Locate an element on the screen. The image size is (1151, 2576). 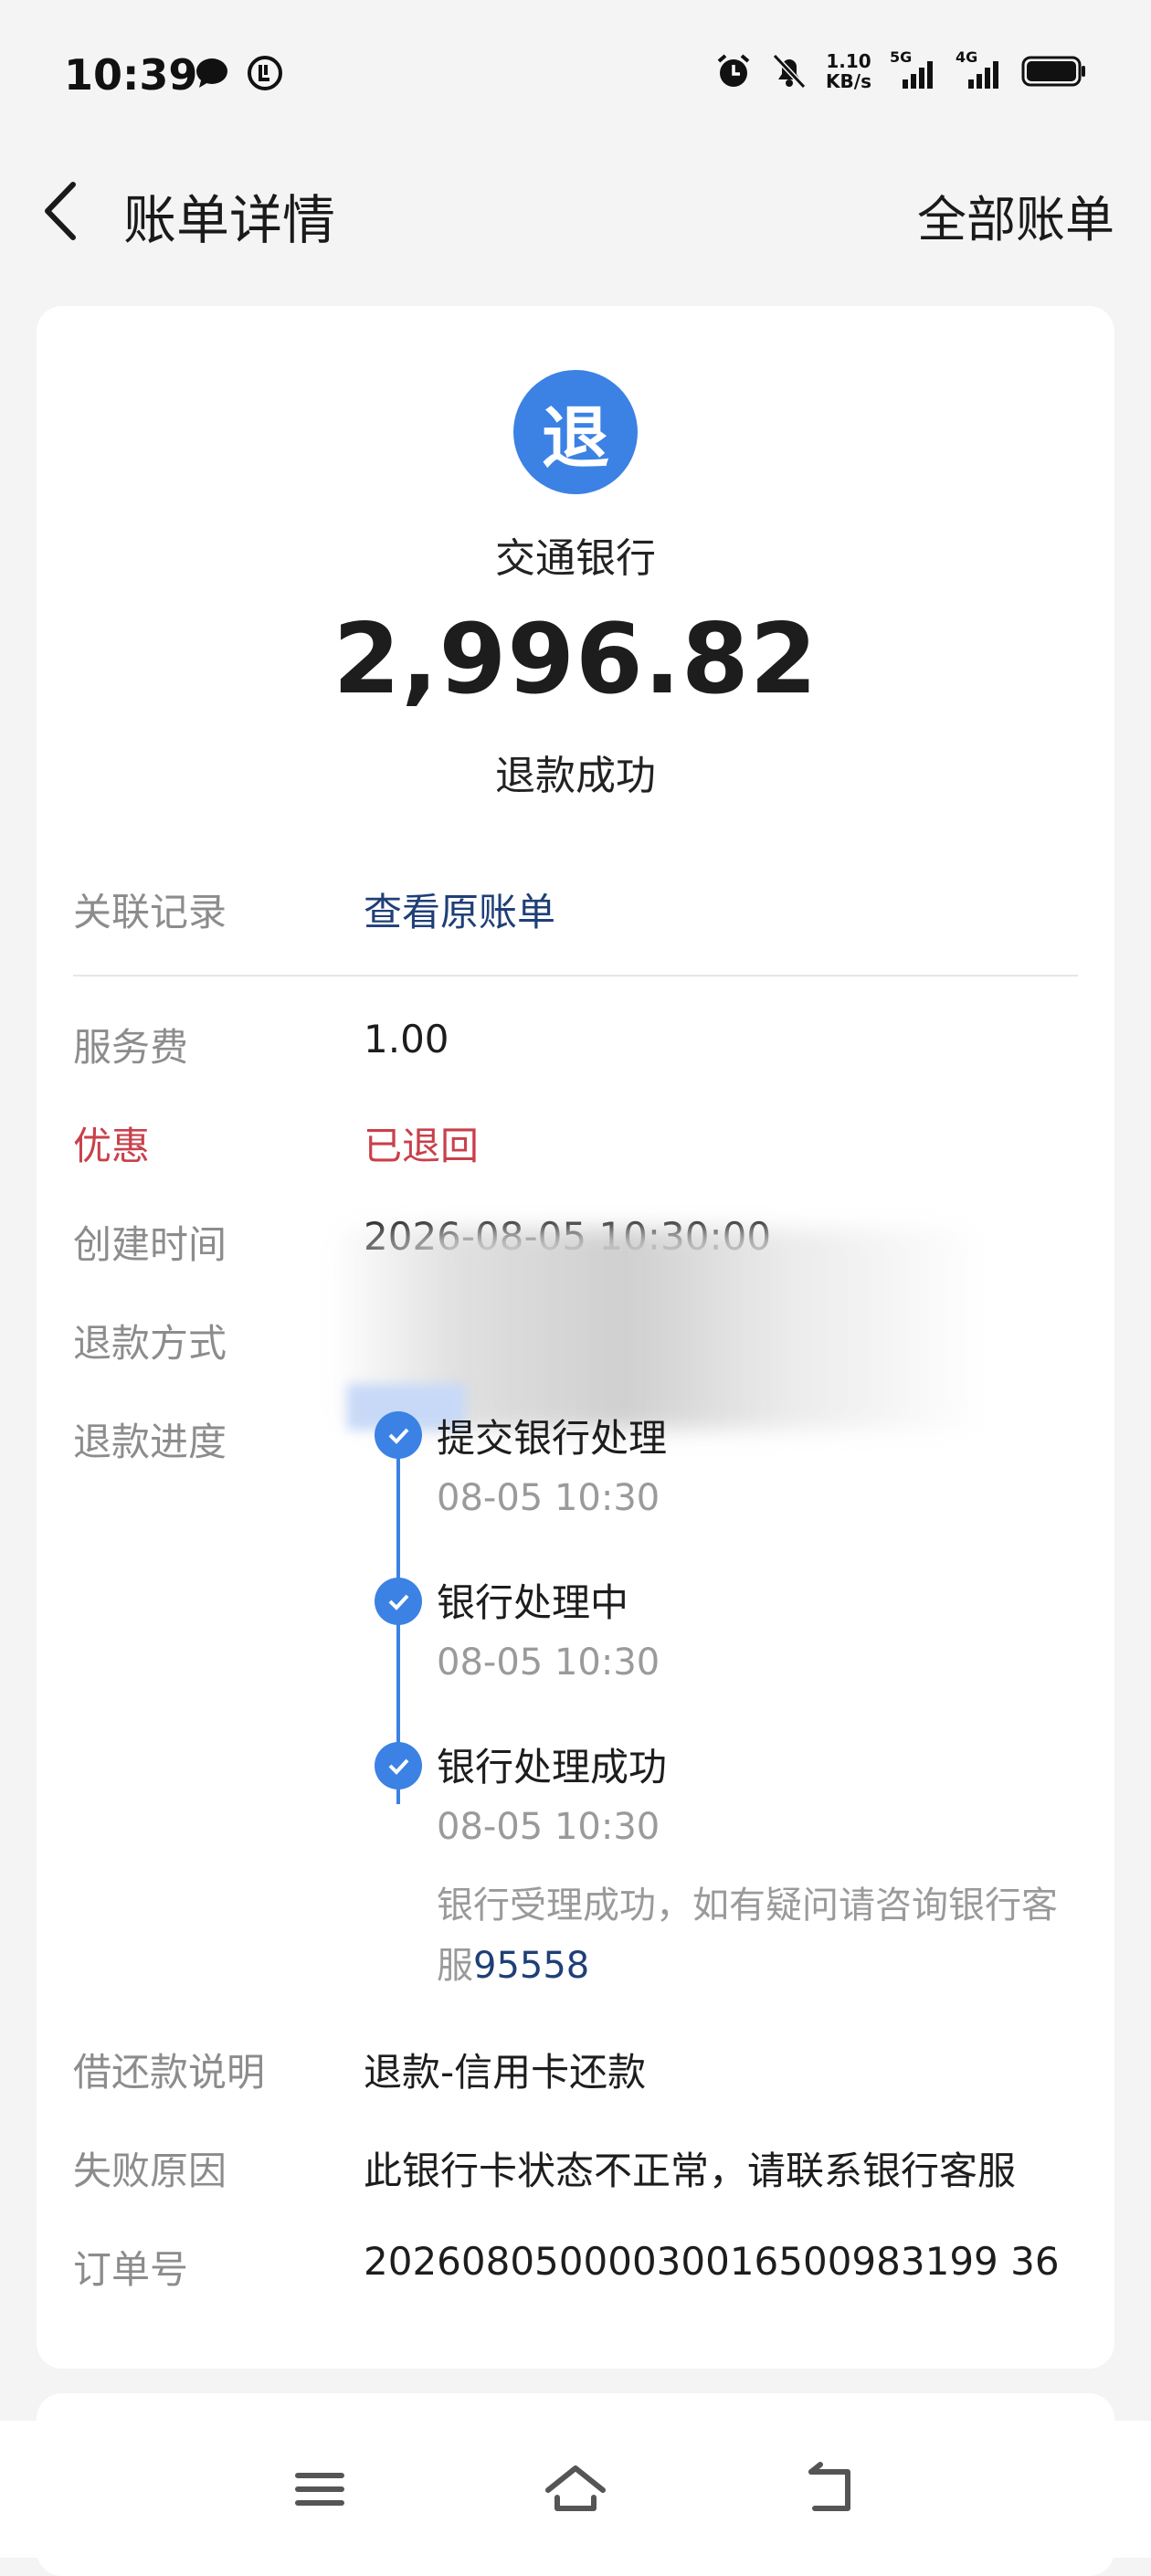
timeline-note: 银行受理成功，如有疑问请咨询银行客服95558 is located at coordinates (748, 1935).